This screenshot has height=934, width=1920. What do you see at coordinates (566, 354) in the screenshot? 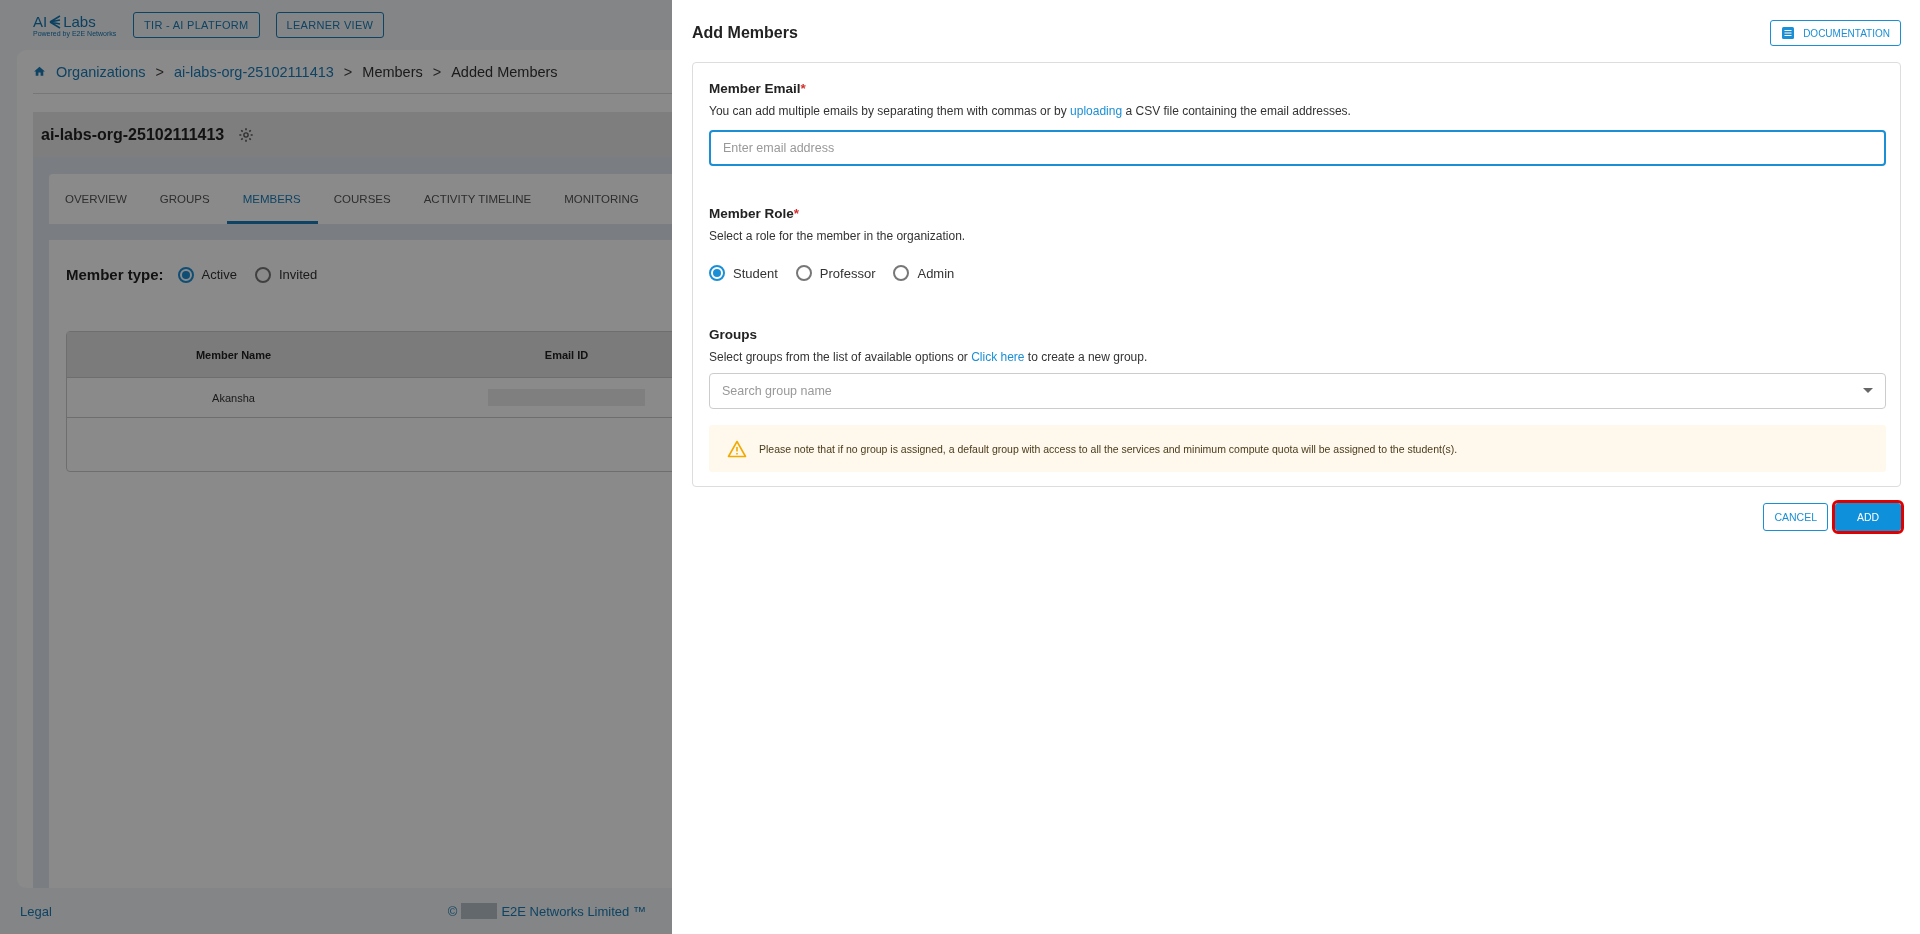
I see `column-header: Email ID` at bounding box center [566, 354].